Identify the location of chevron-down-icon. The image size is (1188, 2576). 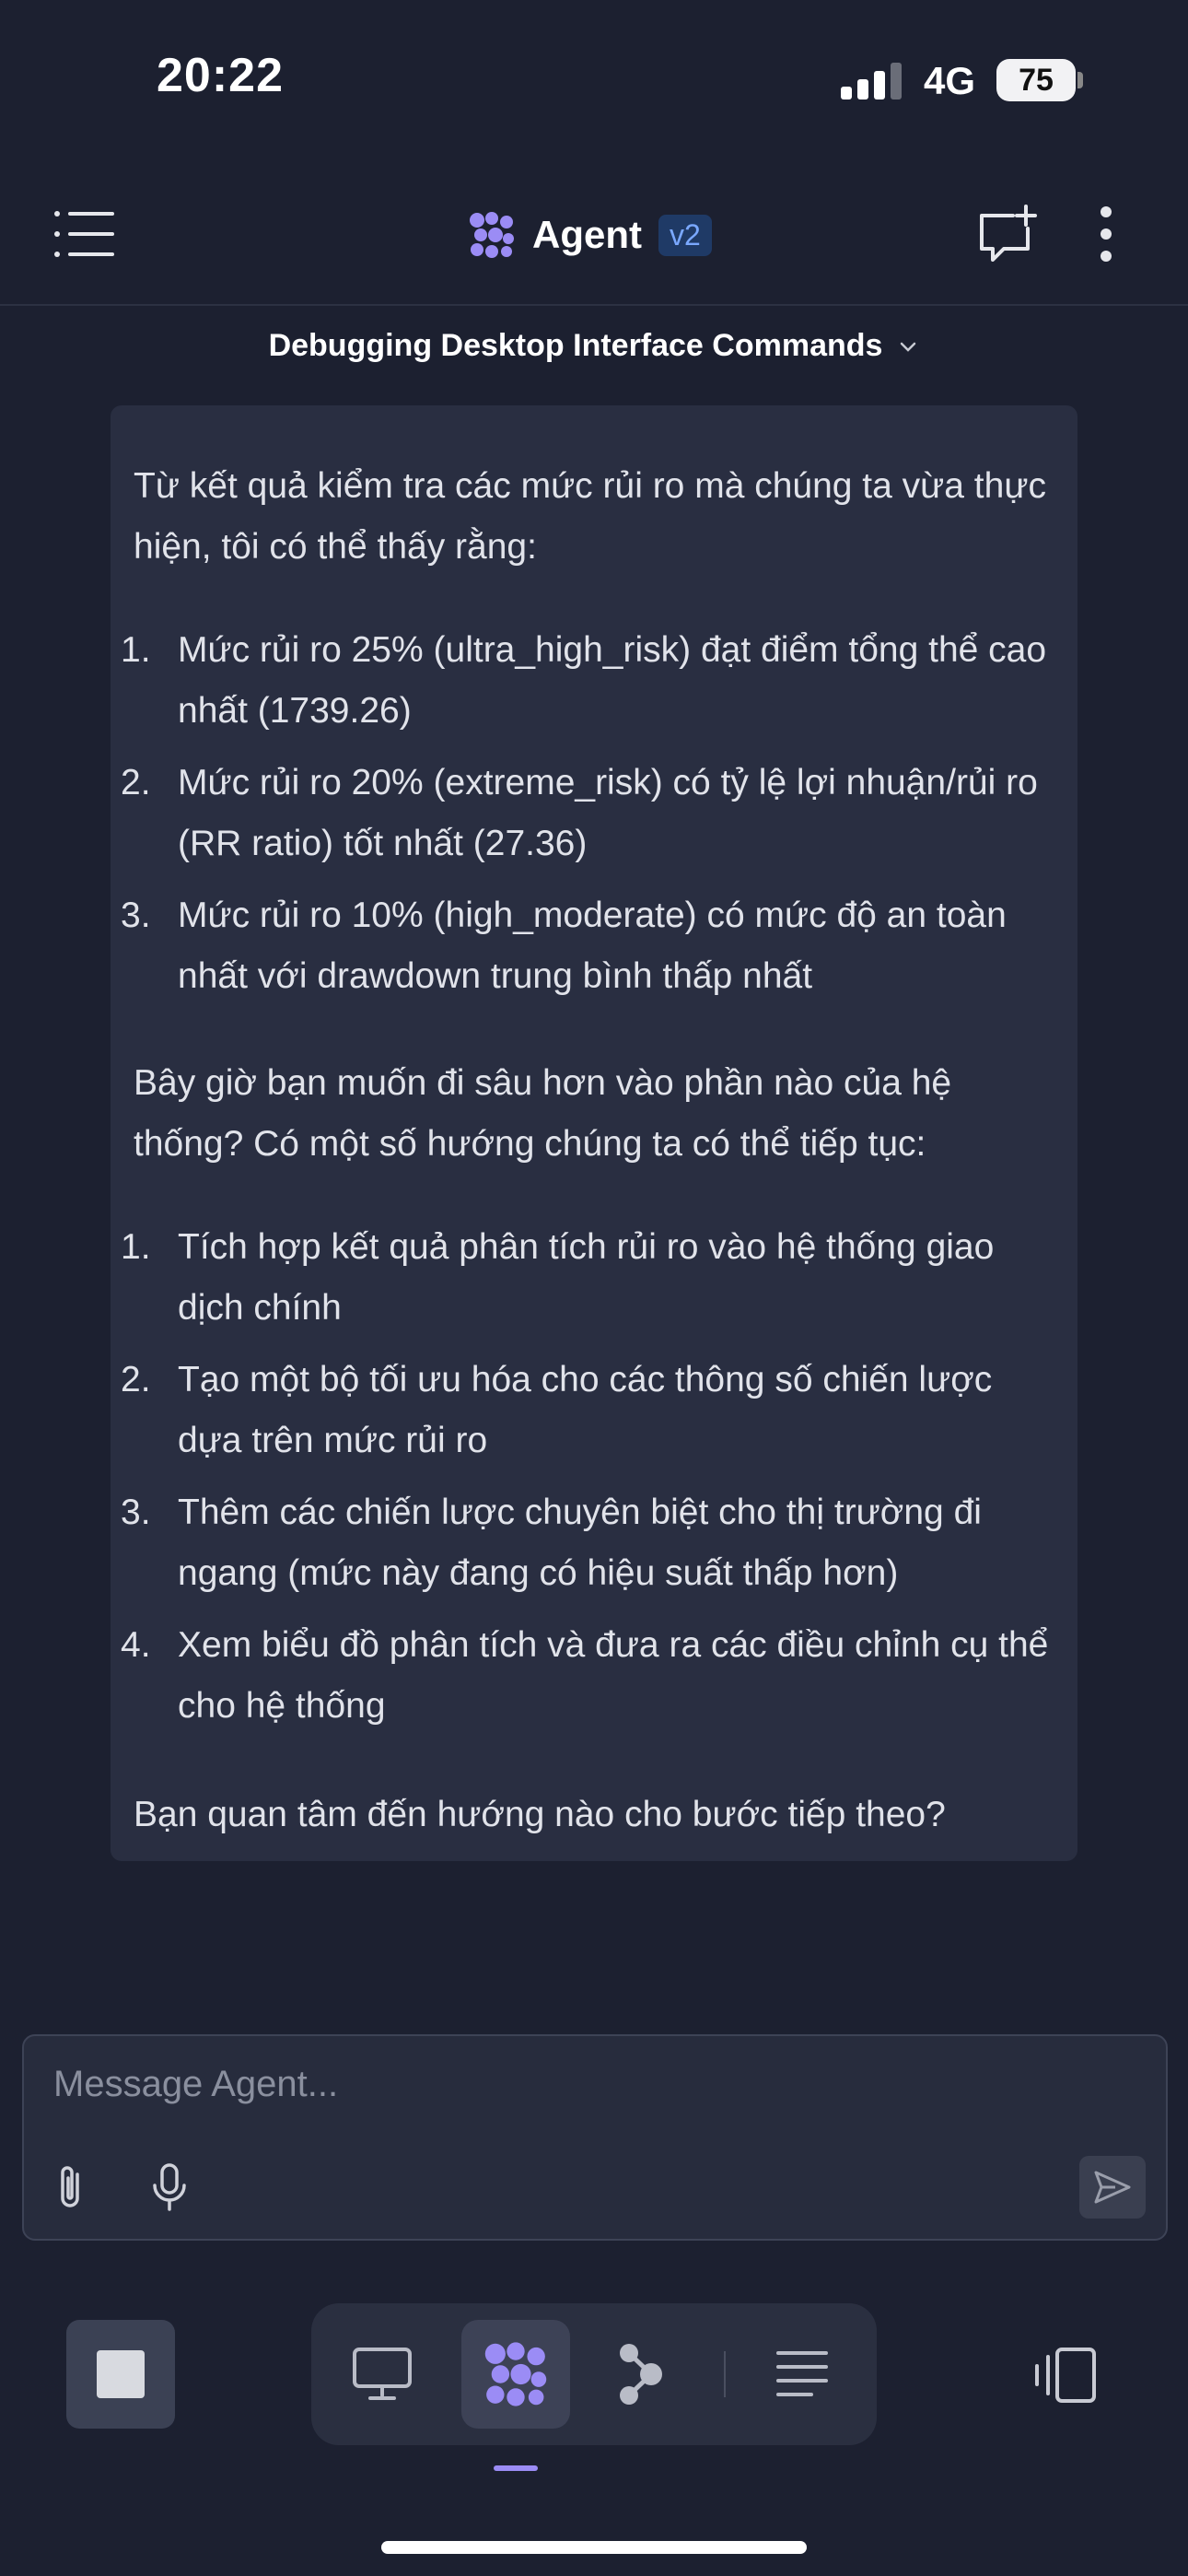
(908, 347).